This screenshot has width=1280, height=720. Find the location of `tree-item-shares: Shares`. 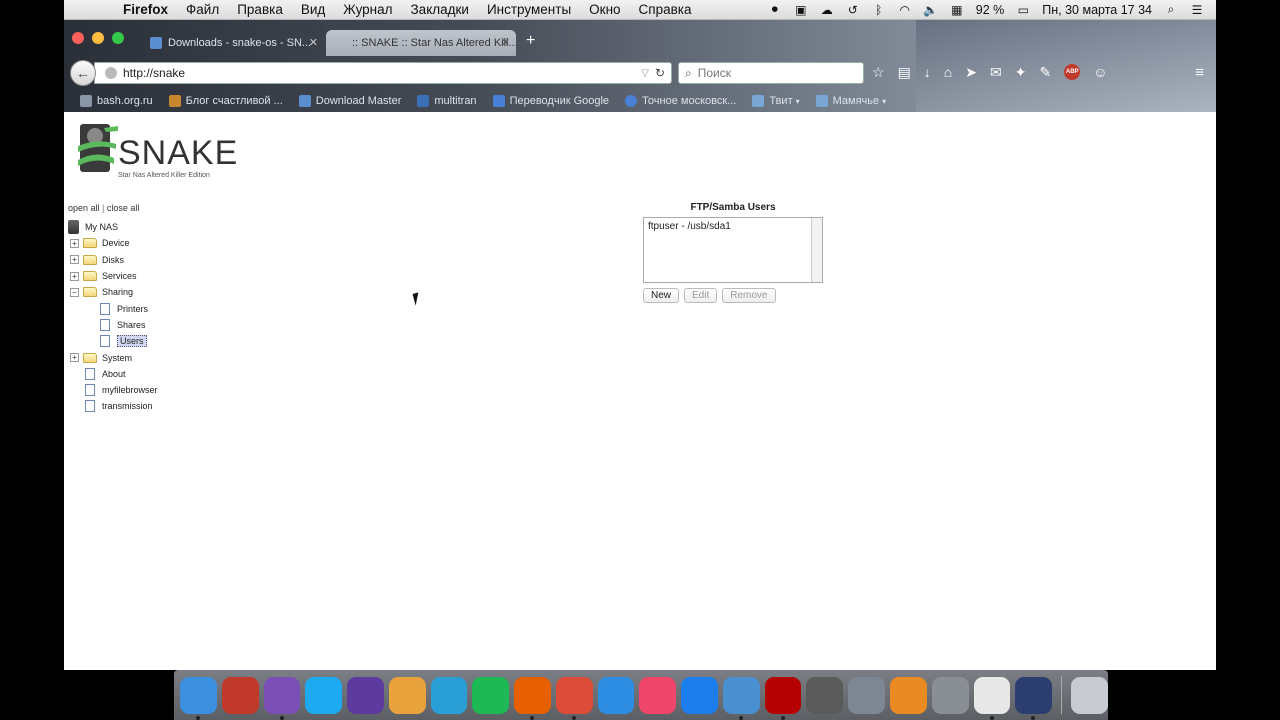

tree-item-shares: Shares is located at coordinates (113, 325).